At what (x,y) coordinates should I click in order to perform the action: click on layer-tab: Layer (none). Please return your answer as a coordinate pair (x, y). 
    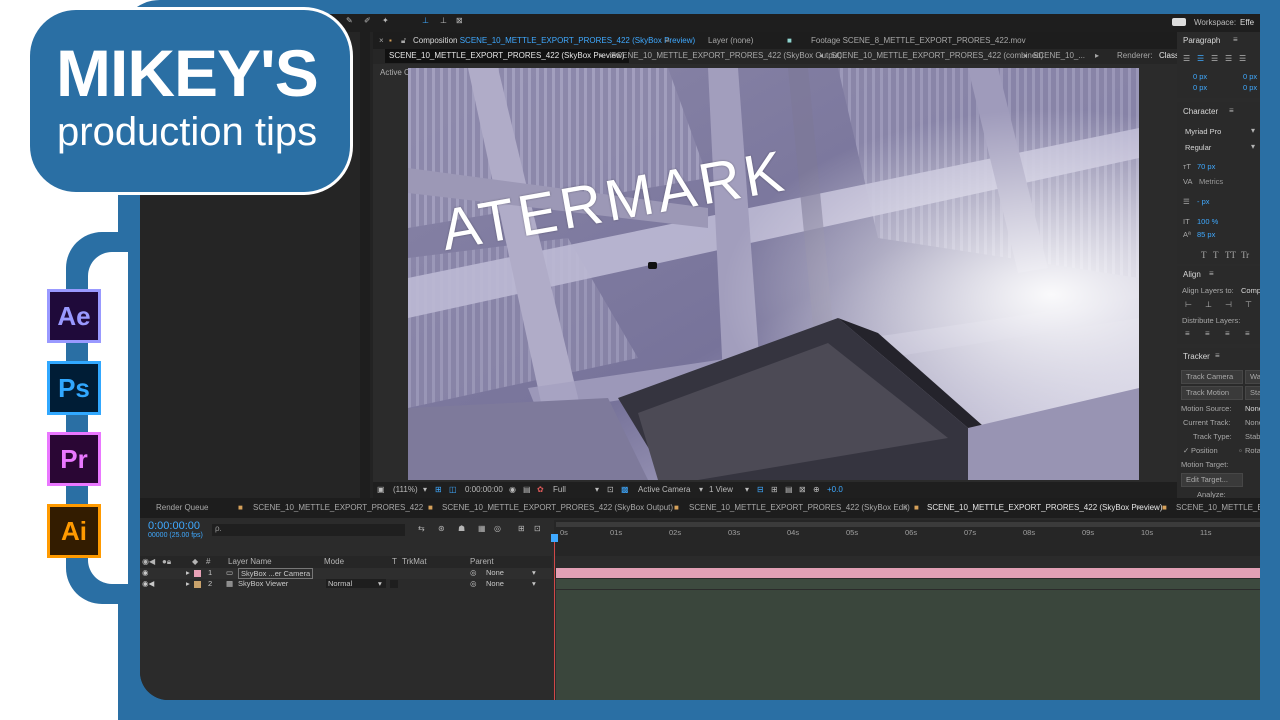
    Looking at the image, I should click on (730, 41).